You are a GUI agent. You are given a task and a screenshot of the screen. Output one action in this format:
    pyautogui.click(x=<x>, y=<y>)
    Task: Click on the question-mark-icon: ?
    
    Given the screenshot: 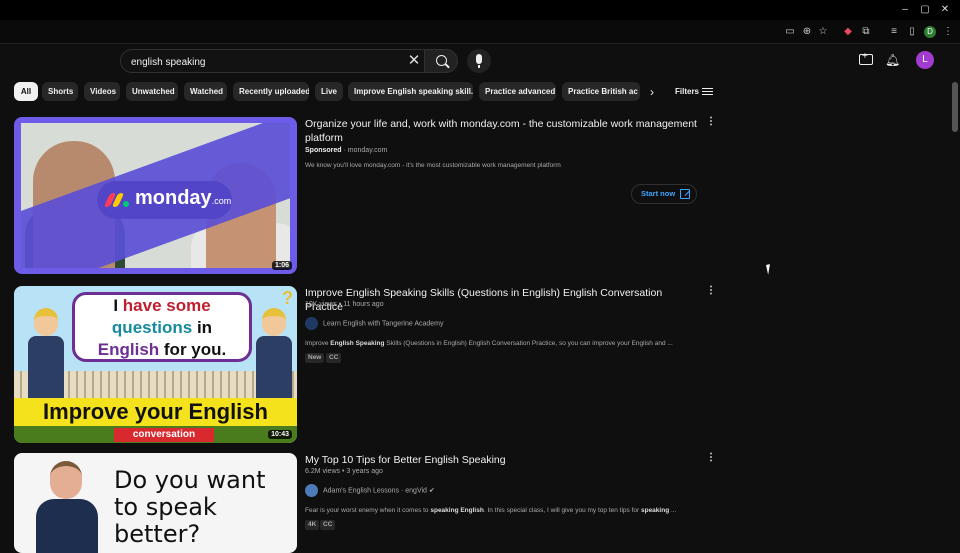 What is the action you would take?
    pyautogui.click(x=287, y=298)
    